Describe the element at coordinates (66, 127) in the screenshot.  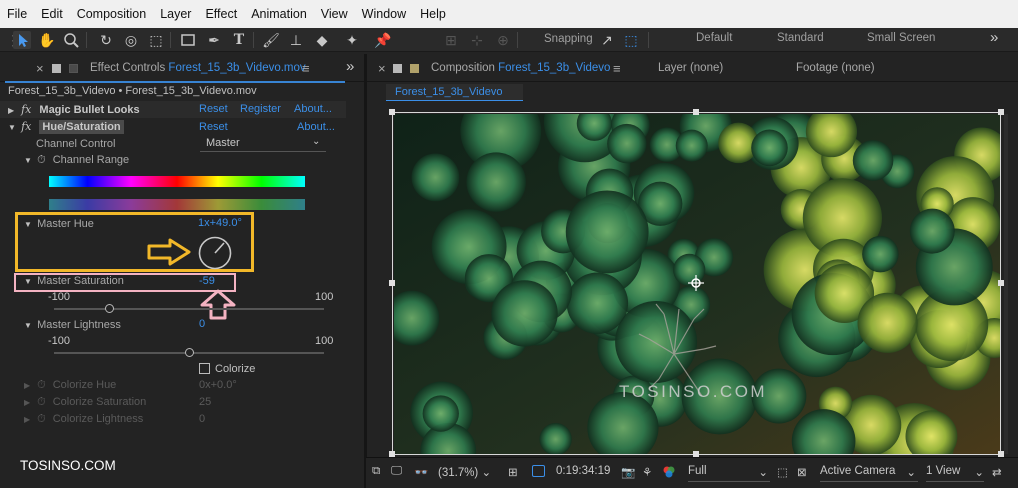
I see `effect-row-hue-saturation: ▼ fx Hue/Saturation` at that location.